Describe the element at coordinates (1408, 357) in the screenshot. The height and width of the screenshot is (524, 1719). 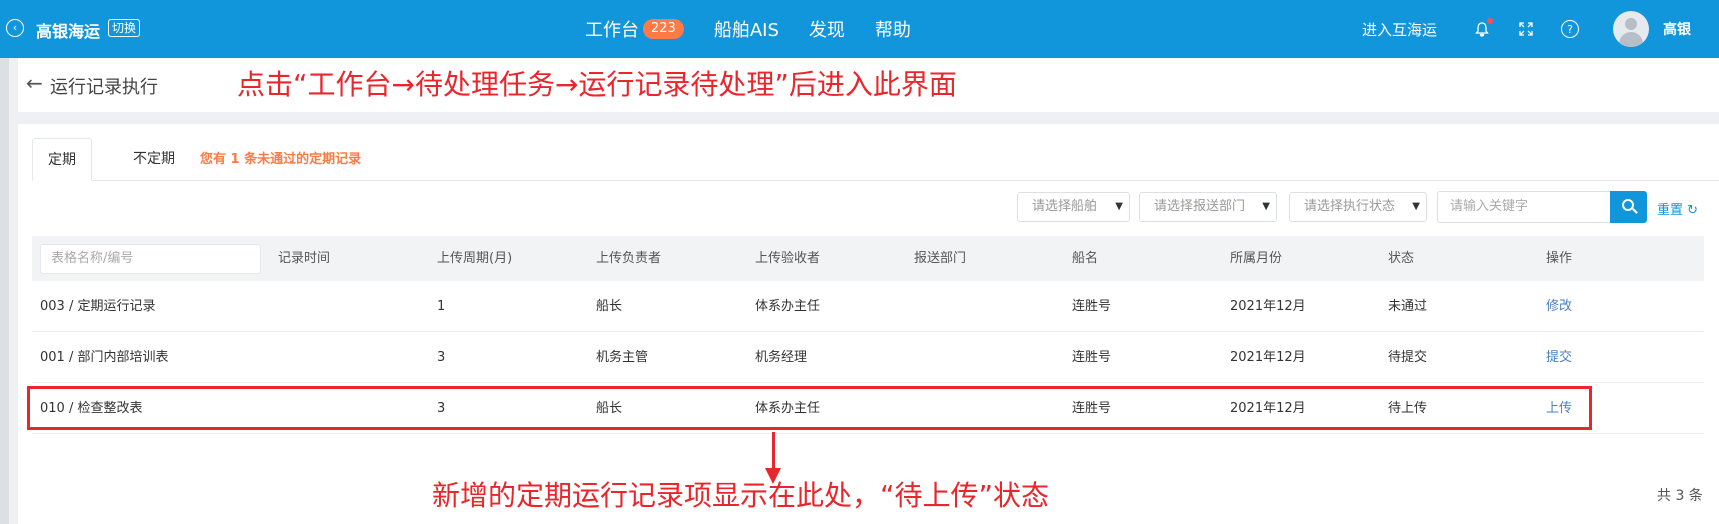
I see `row-status: 待提交` at that location.